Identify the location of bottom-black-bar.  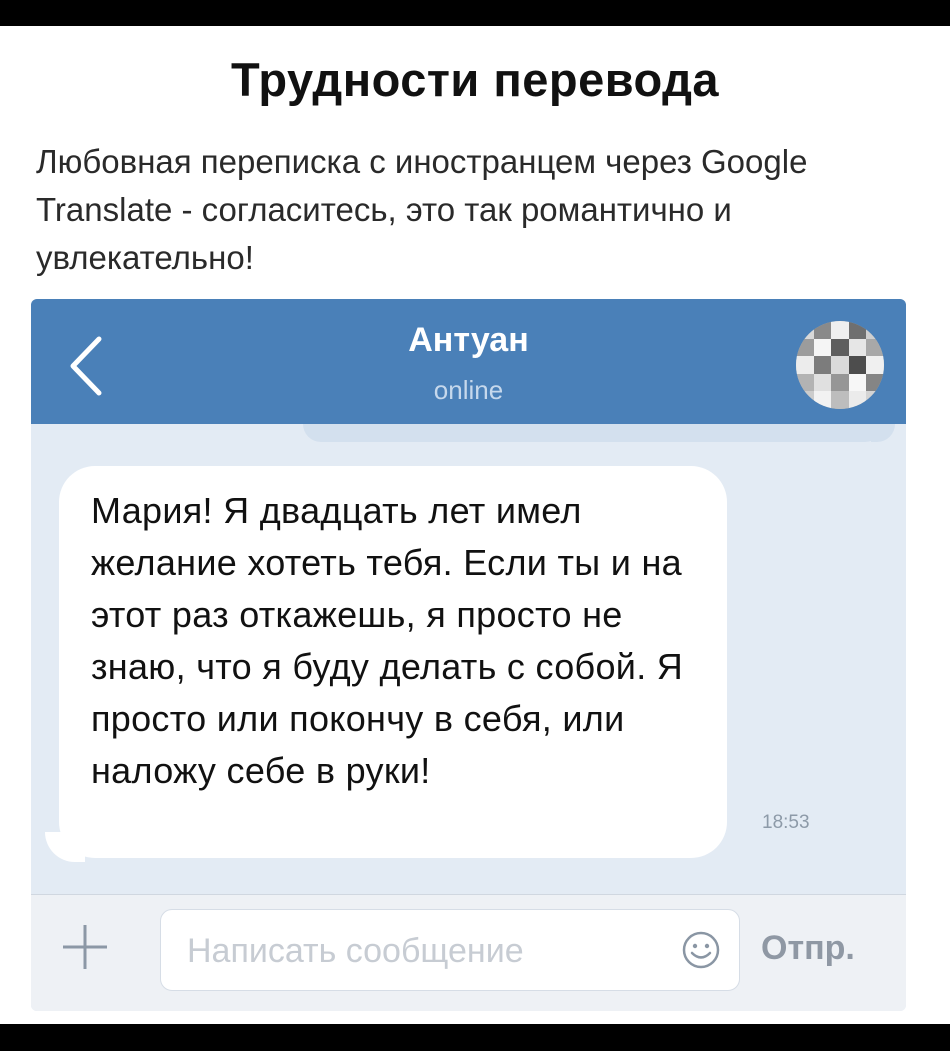
(475, 1037).